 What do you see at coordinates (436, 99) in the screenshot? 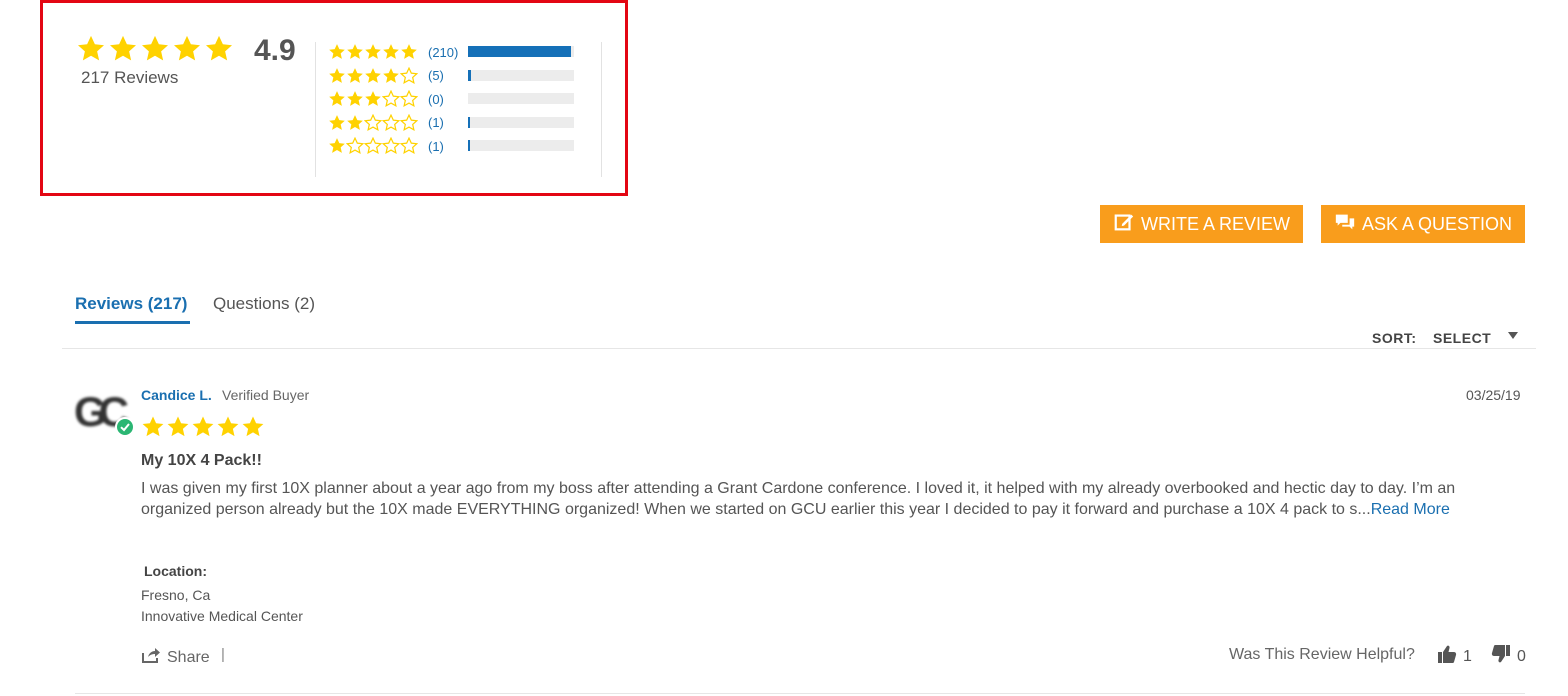
I see `histogram-count: (0)` at bounding box center [436, 99].